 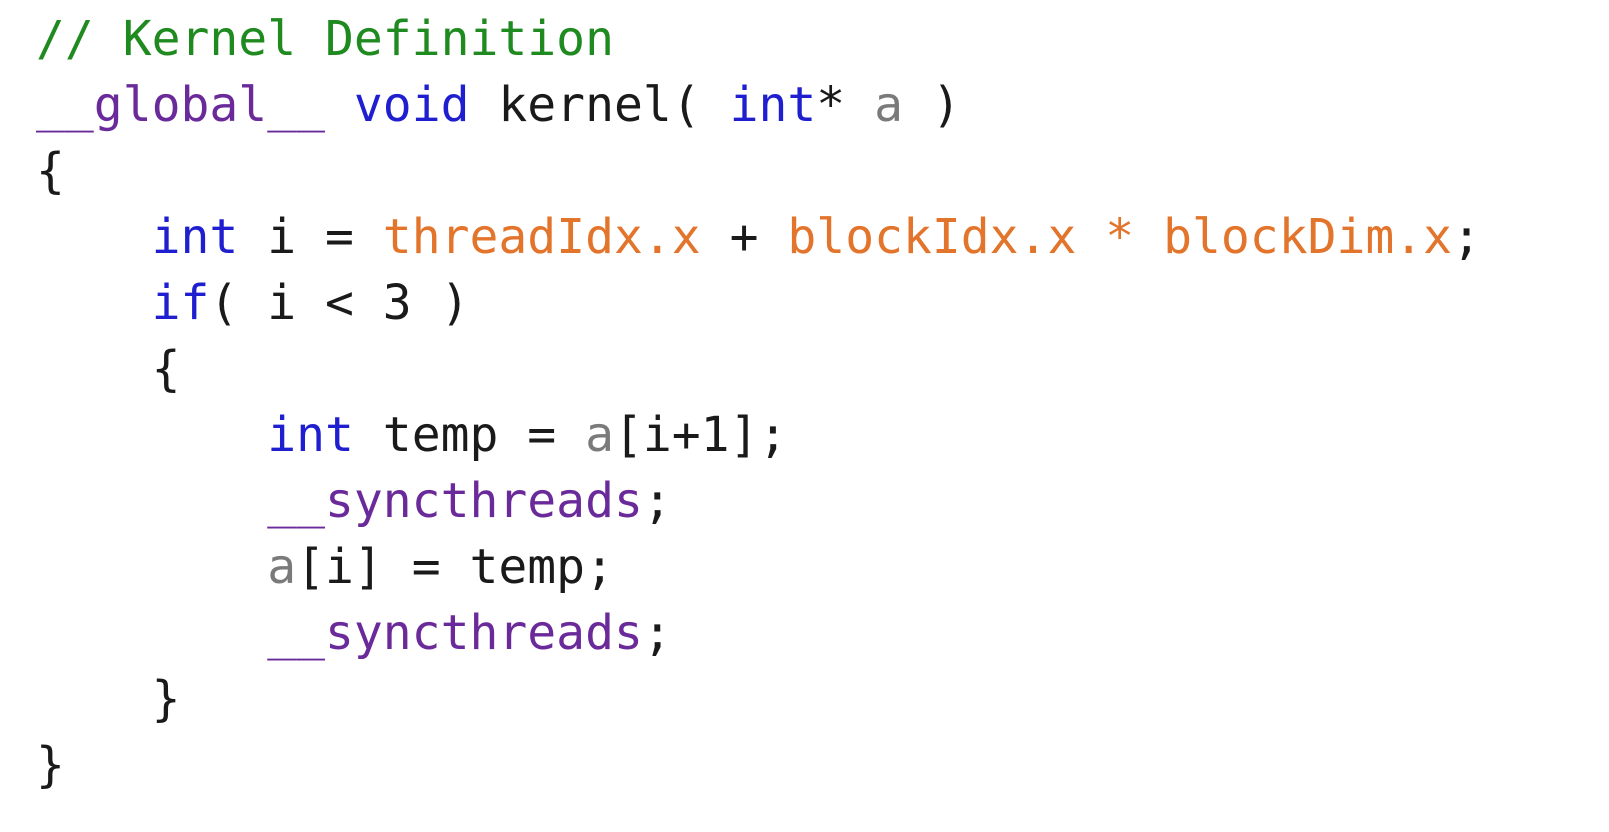 I want to click on code-token-comment: // Kernel Definition, so click(x=325, y=39).